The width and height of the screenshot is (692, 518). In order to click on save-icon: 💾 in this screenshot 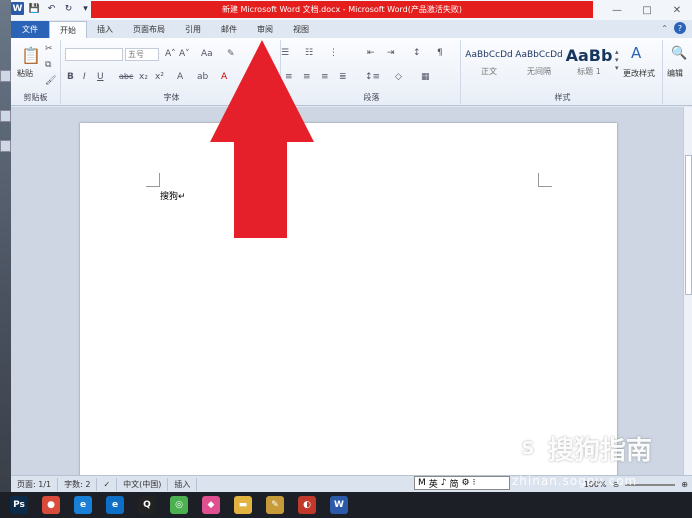, I will do `click(34, 8)`.